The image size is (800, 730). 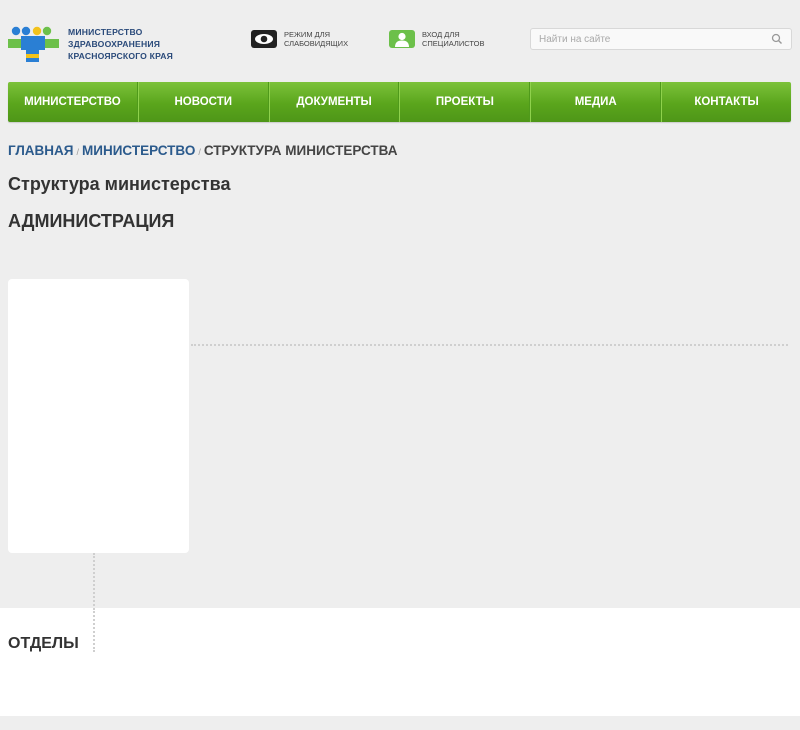 I want to click on nav-item-contacts: КОНТАКТЫ, so click(x=726, y=102).